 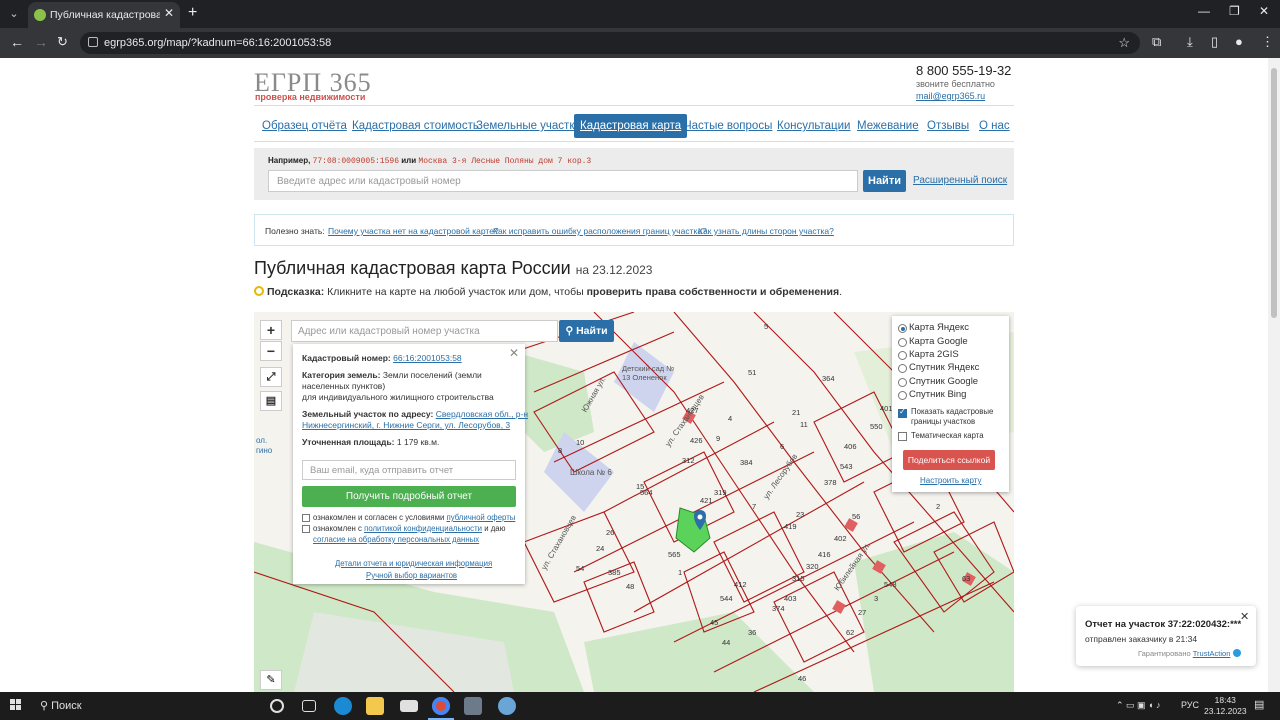 I want to click on notification-close-icon: ✕, so click(x=1244, y=616).